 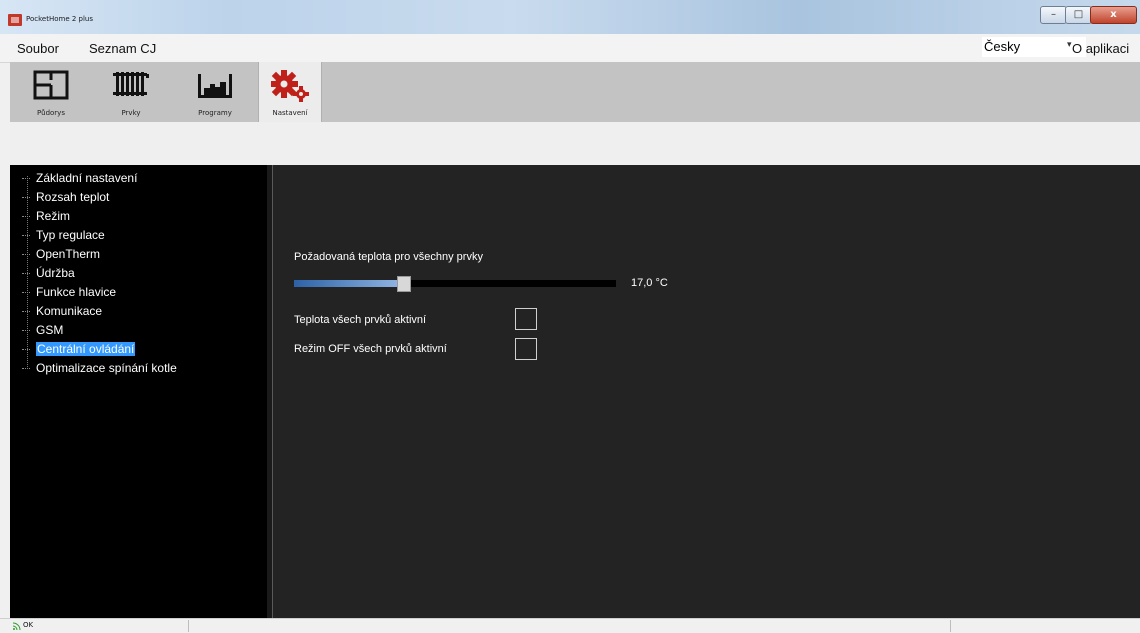 What do you see at coordinates (1069, 44) in the screenshot?
I see `chevron-down-icon: ▾` at bounding box center [1069, 44].